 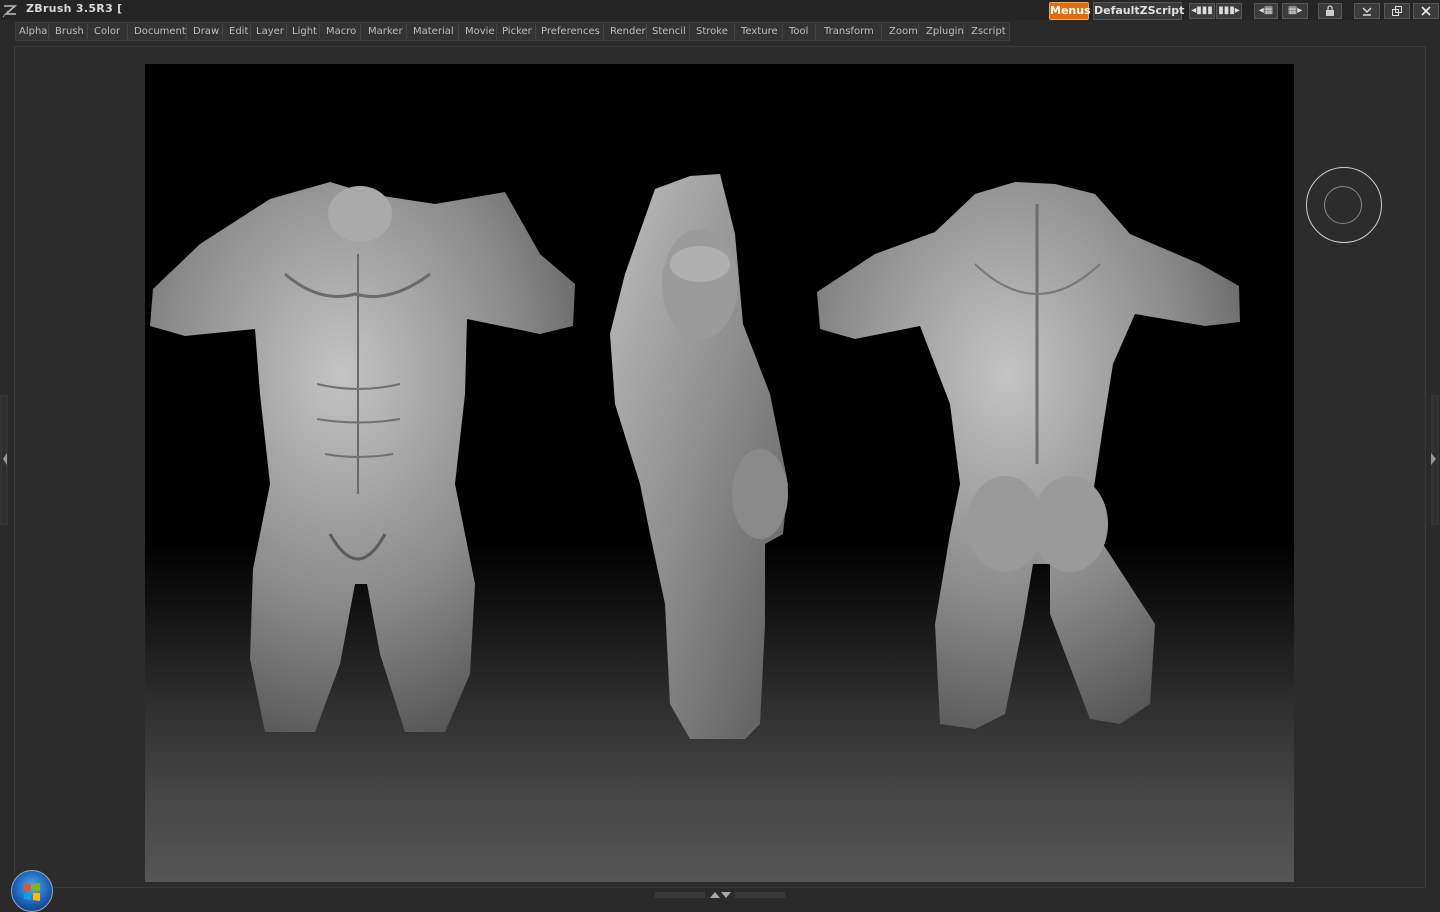 I want to click on menu-render: Render, so click(x=628, y=31).